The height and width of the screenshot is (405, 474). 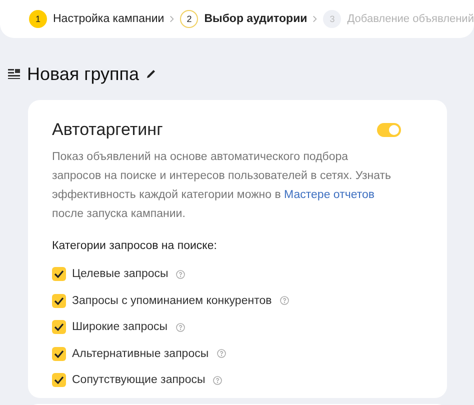 What do you see at coordinates (135, 246) in the screenshot?
I see `categories-label: Категории запросов на поиске:` at bounding box center [135, 246].